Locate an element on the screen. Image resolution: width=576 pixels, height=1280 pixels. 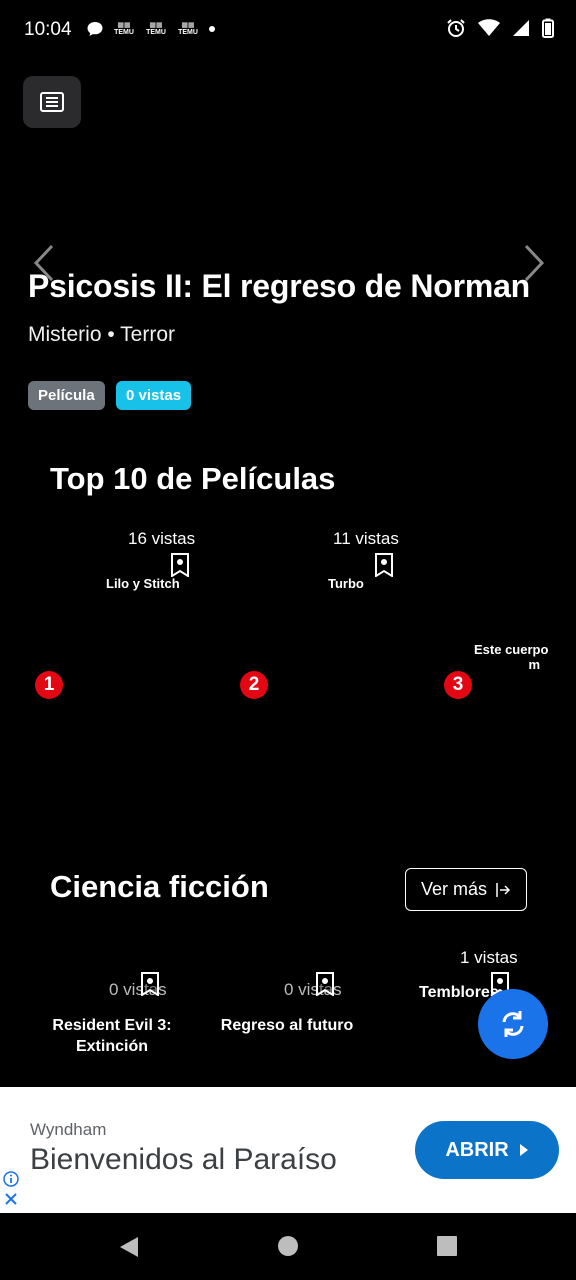
scifi-title: Ciencia ficción is located at coordinates (159, 886).